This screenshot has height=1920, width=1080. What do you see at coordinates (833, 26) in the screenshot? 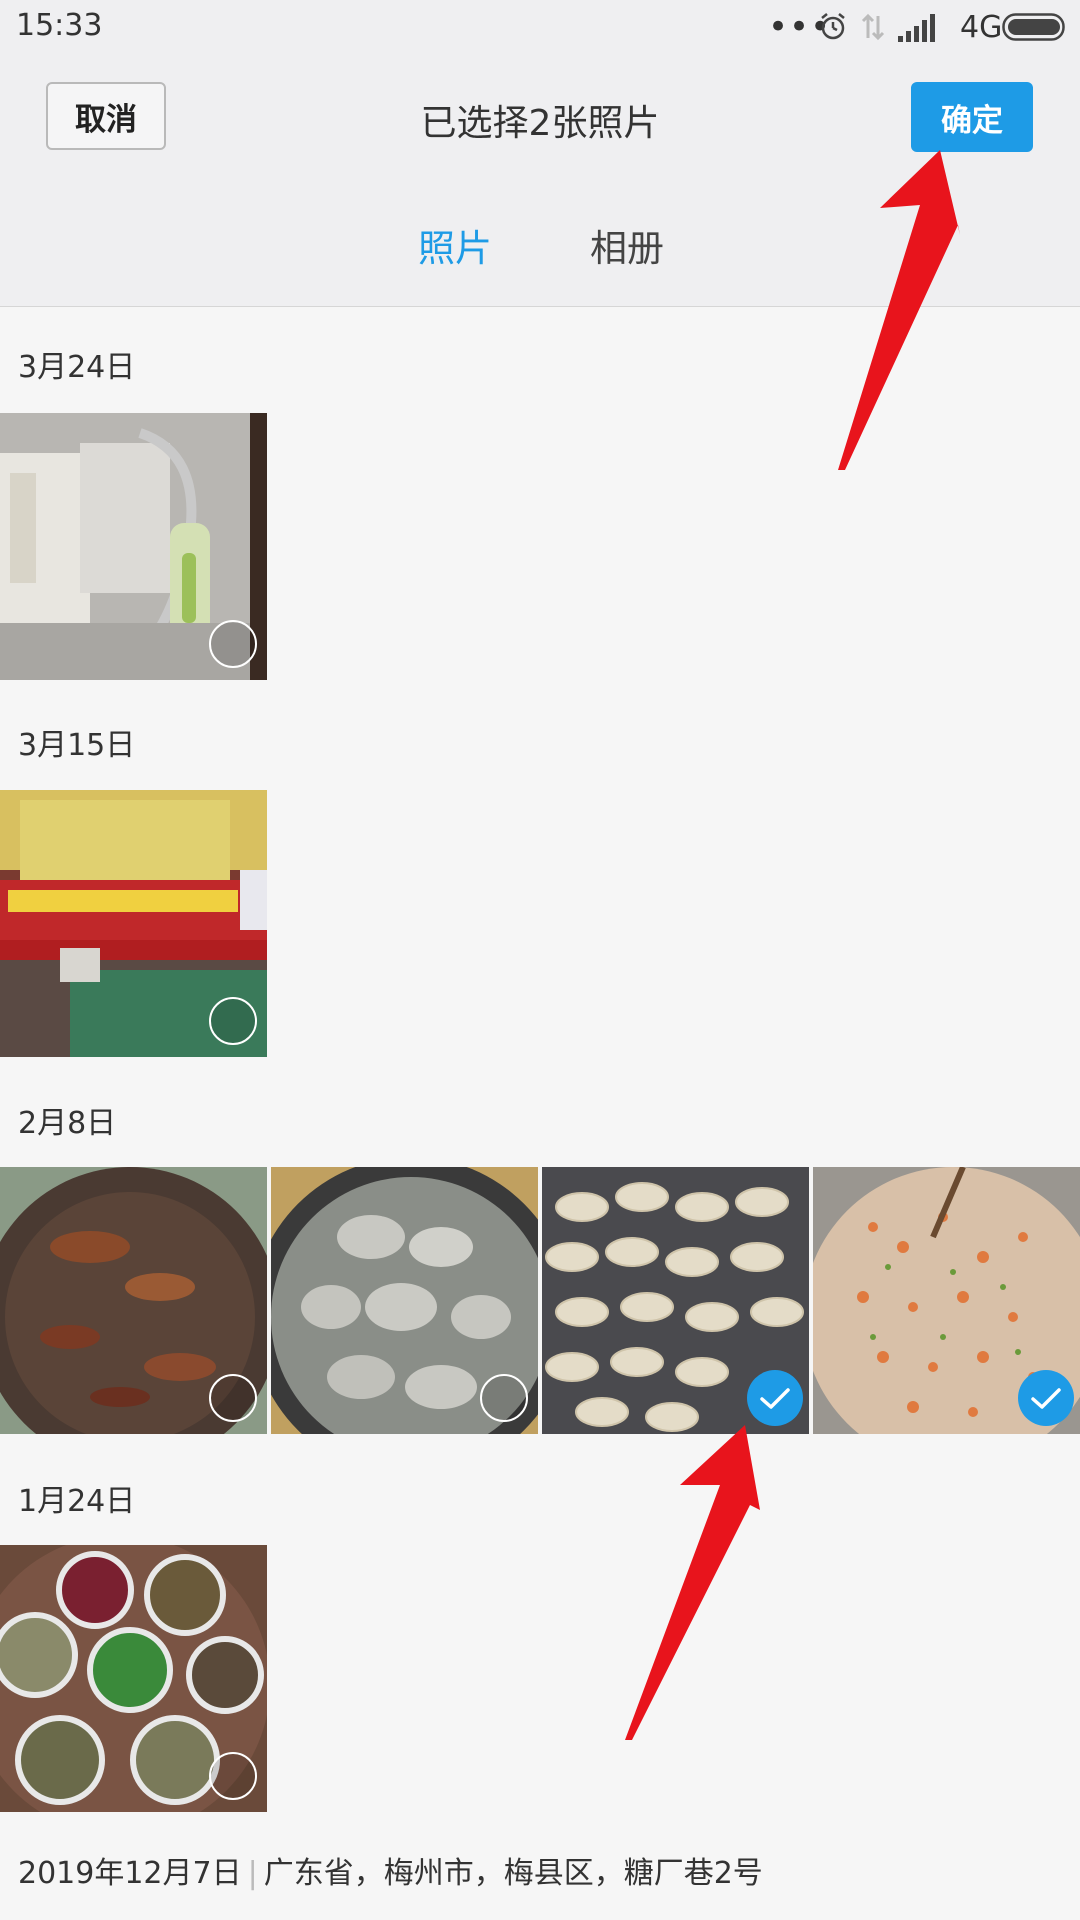
I see `alarm-icon` at bounding box center [833, 26].